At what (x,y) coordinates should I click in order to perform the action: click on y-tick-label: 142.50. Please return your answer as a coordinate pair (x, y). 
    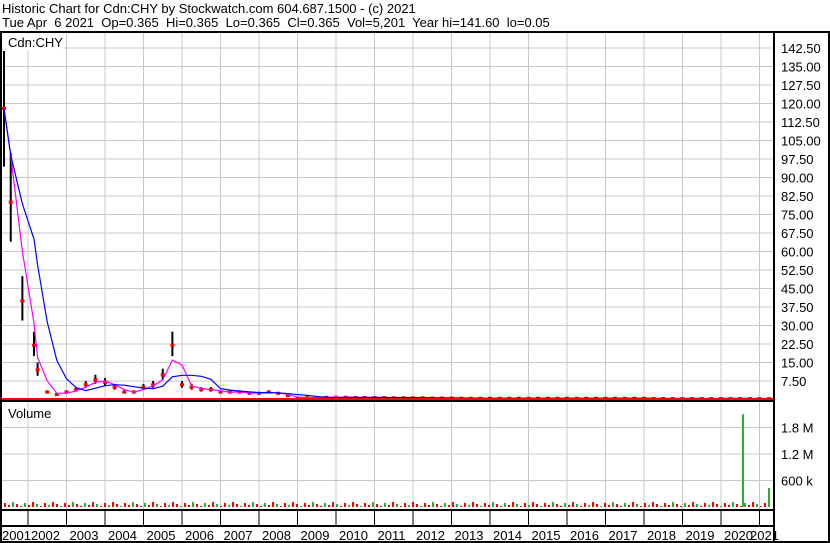
    Looking at the image, I should click on (801, 48).